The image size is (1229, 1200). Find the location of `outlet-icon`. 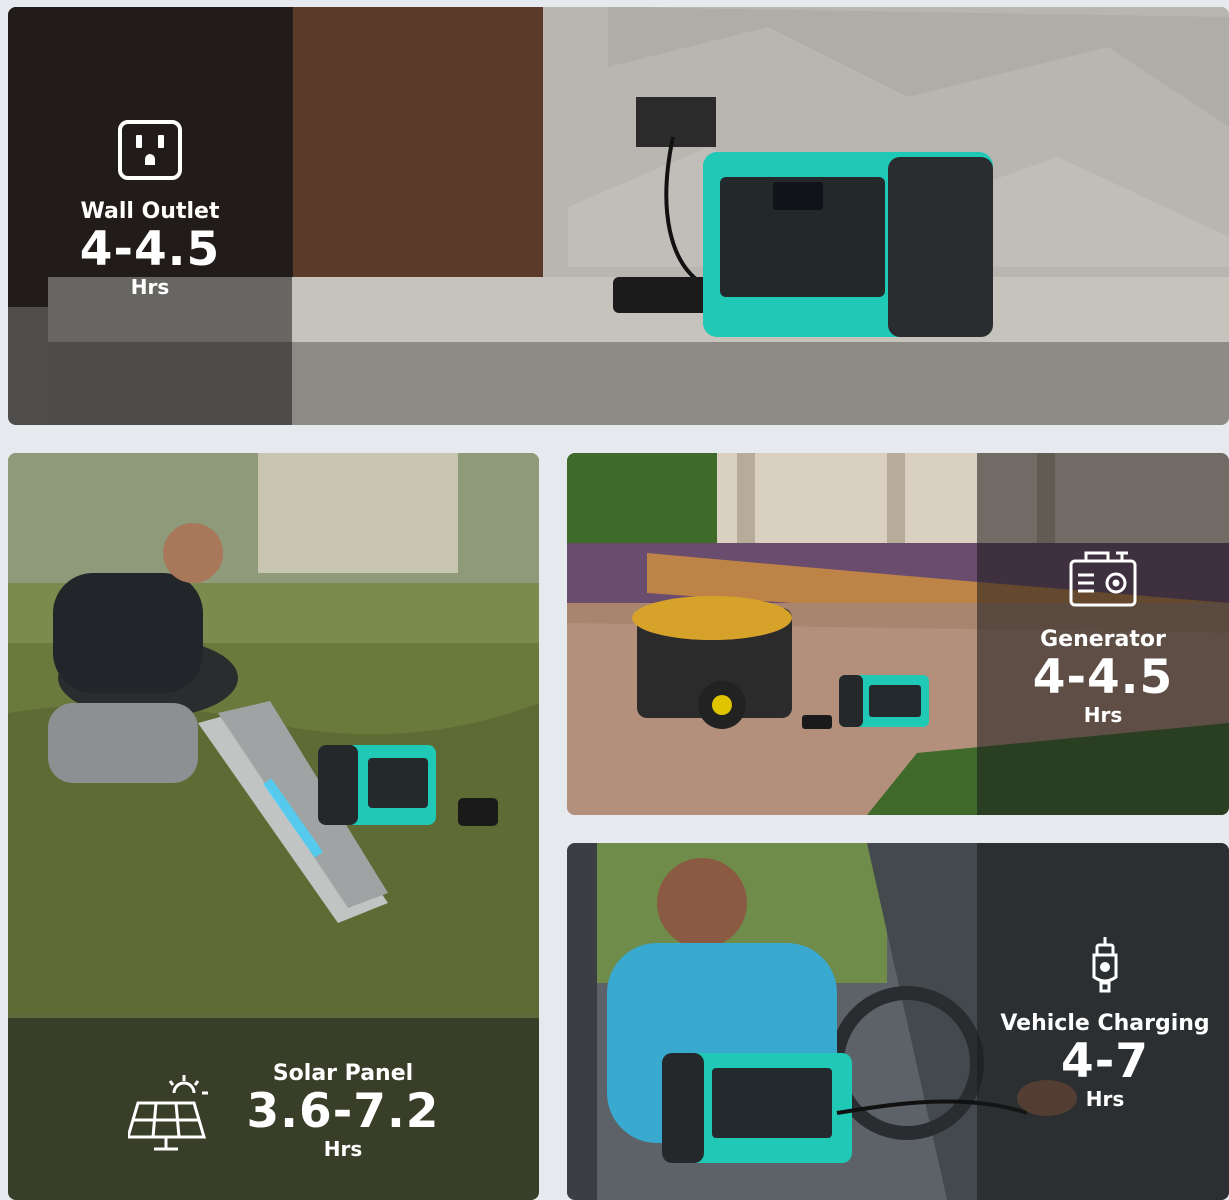

outlet-icon is located at coordinates (150, 150).